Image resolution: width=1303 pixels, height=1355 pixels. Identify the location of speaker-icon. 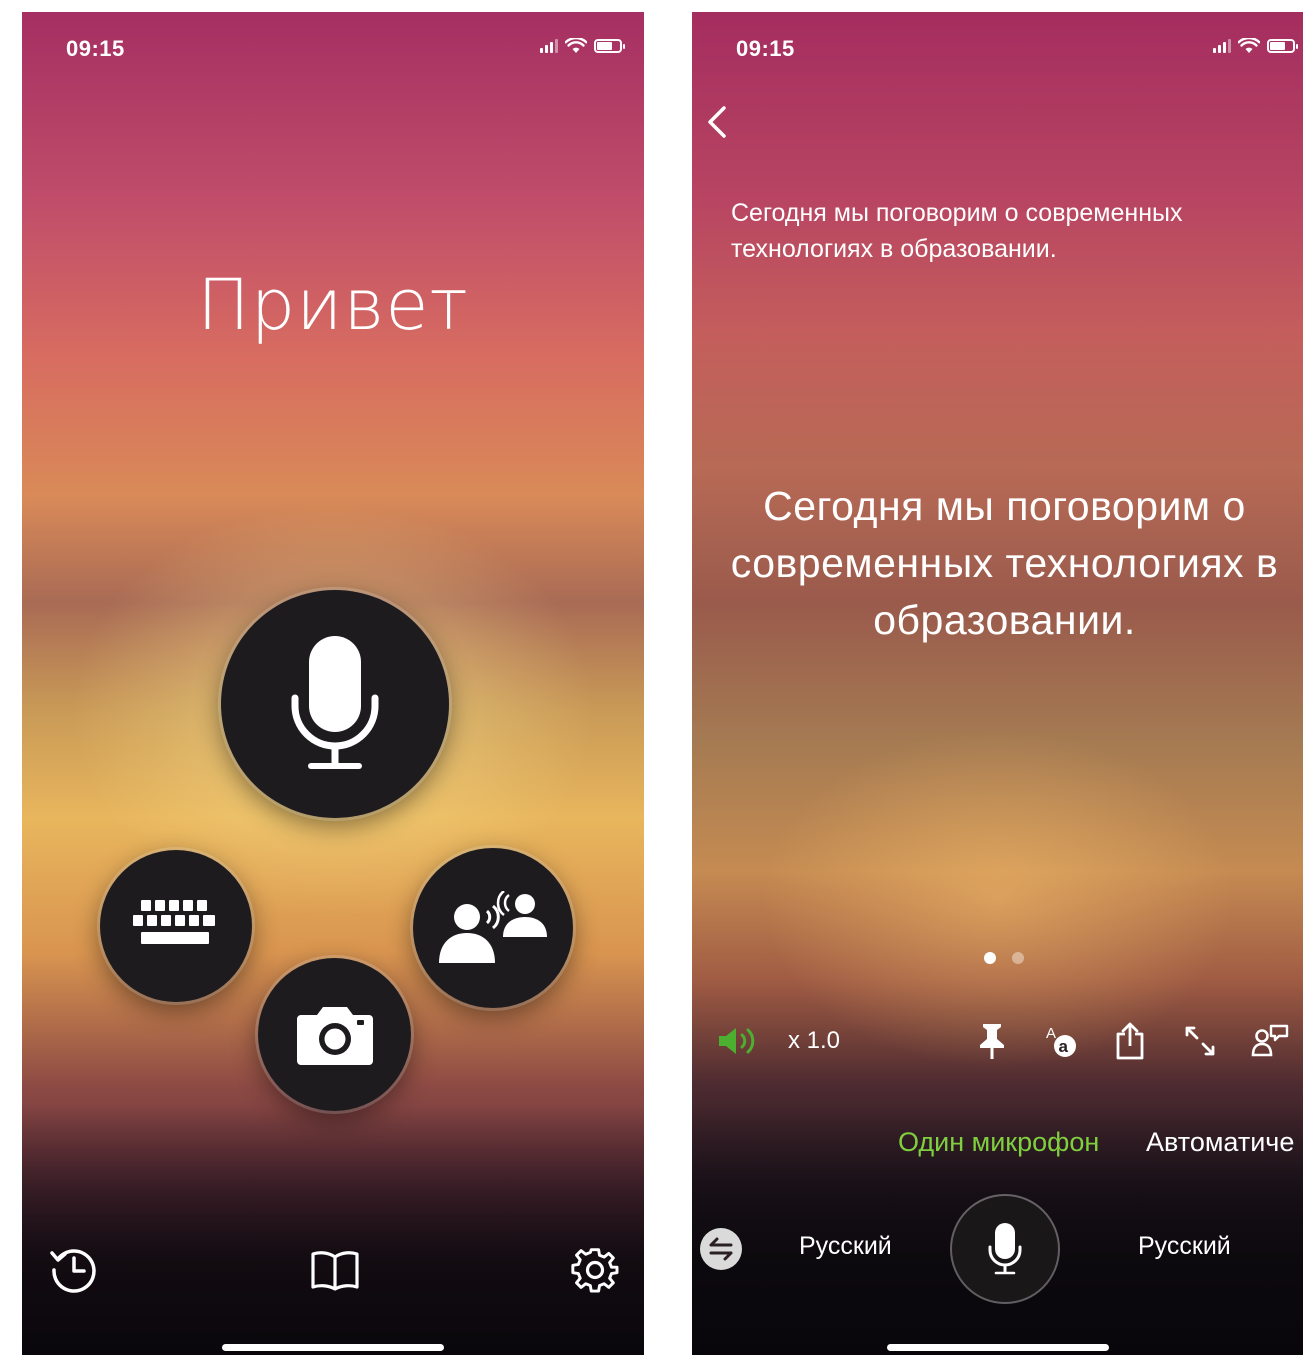
(737, 1041).